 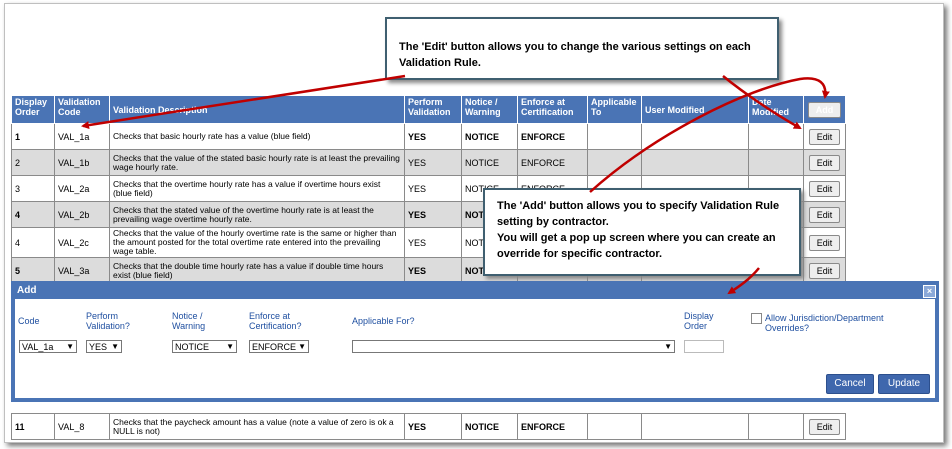 I want to click on arrow-to-edit-column, so click(x=762, y=102).